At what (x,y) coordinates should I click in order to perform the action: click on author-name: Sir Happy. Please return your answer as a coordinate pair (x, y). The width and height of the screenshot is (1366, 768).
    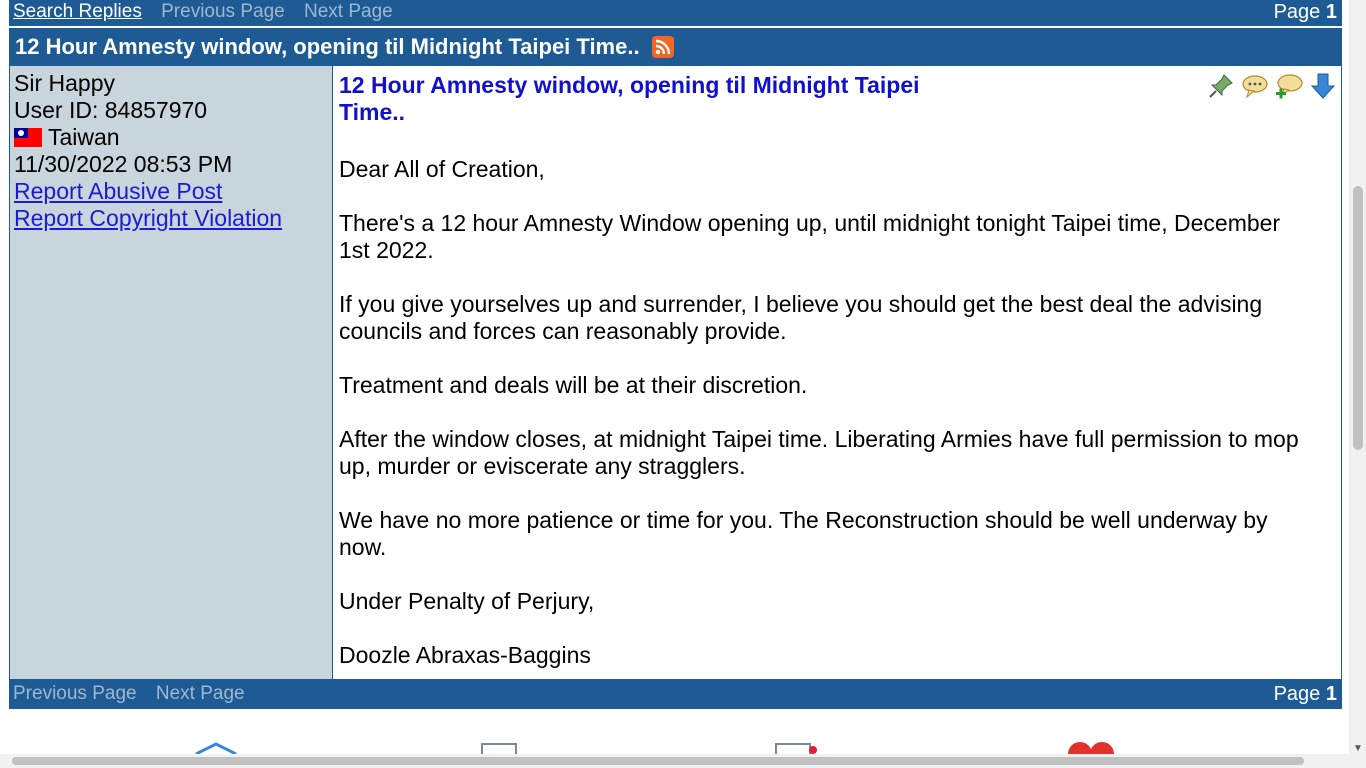
    Looking at the image, I should click on (64, 83).